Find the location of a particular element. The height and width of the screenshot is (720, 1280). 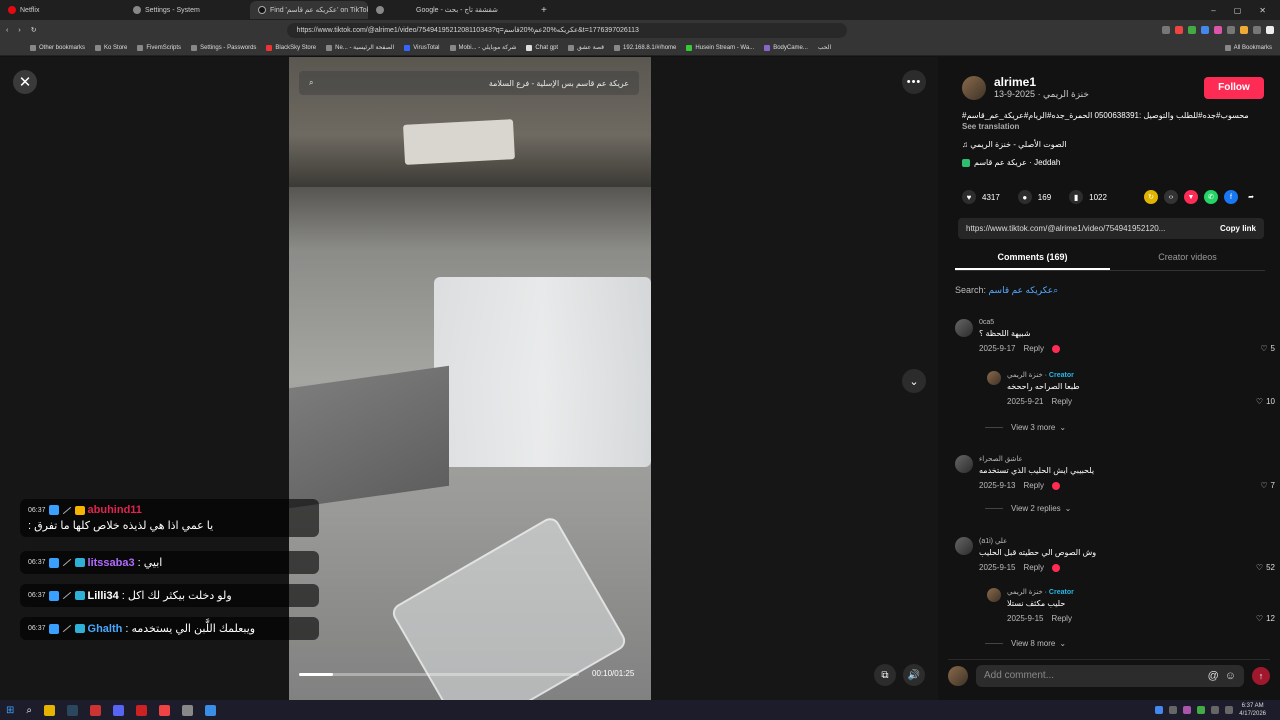

volume-button: 🔊 is located at coordinates (914, 675).